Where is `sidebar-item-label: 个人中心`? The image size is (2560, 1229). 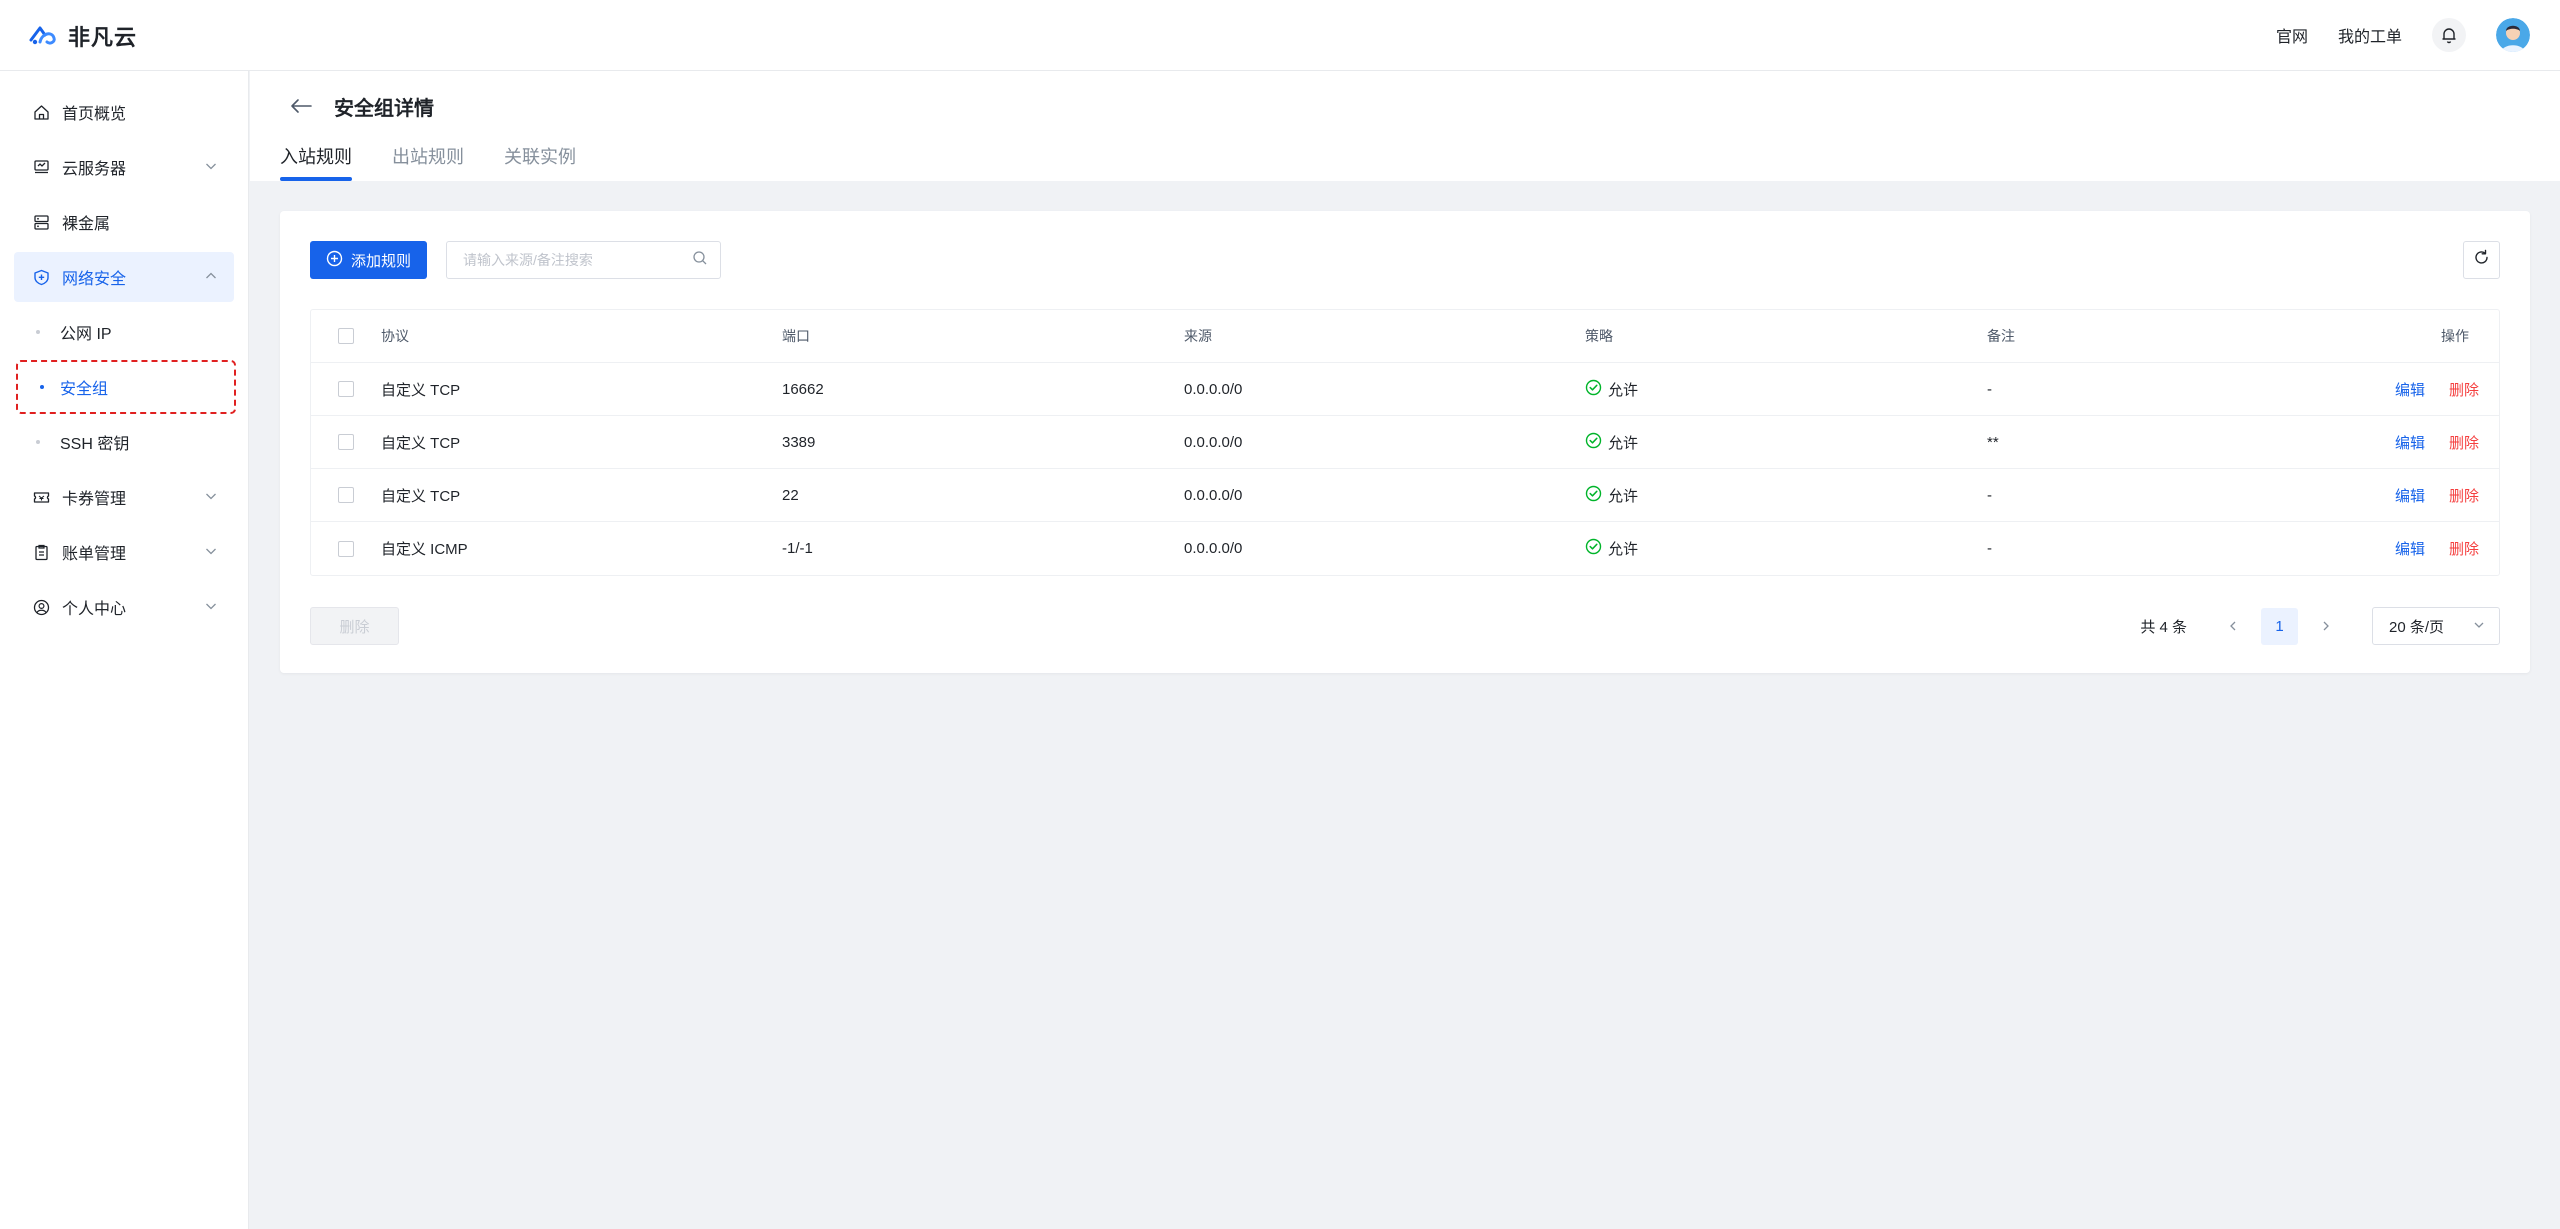 sidebar-item-label: 个人中心 is located at coordinates (94, 609).